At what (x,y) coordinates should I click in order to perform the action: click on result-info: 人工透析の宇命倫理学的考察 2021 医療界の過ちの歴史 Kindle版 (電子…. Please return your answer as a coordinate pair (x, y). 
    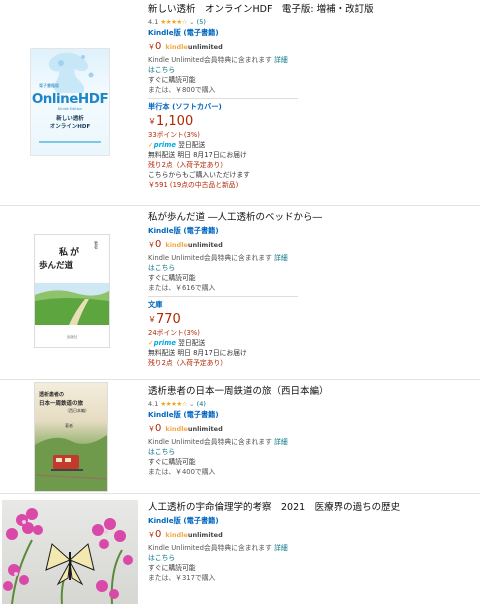
    Looking at the image, I should click on (318, 542).